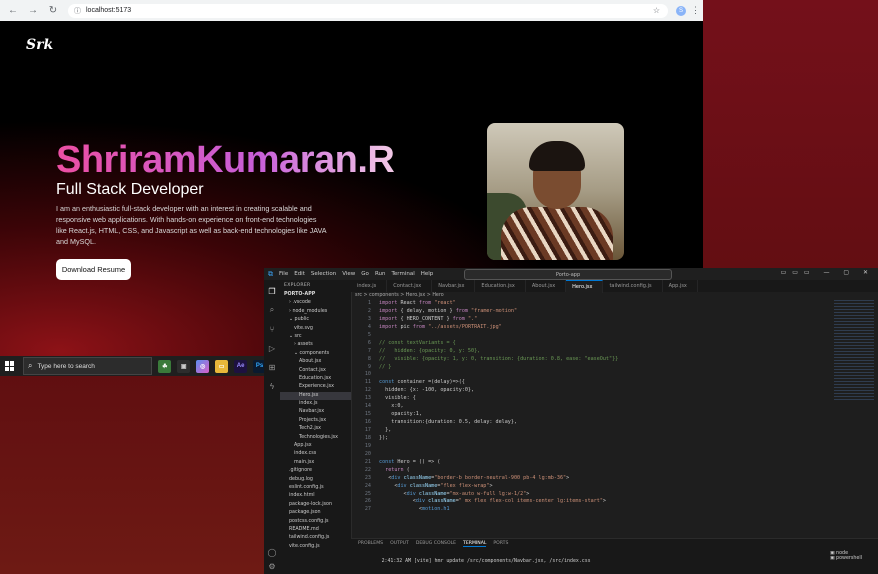 The image size is (878, 574). Describe the element at coordinates (315, 522) in the screenshot. I see `tree-item: postcss.config.js` at that location.